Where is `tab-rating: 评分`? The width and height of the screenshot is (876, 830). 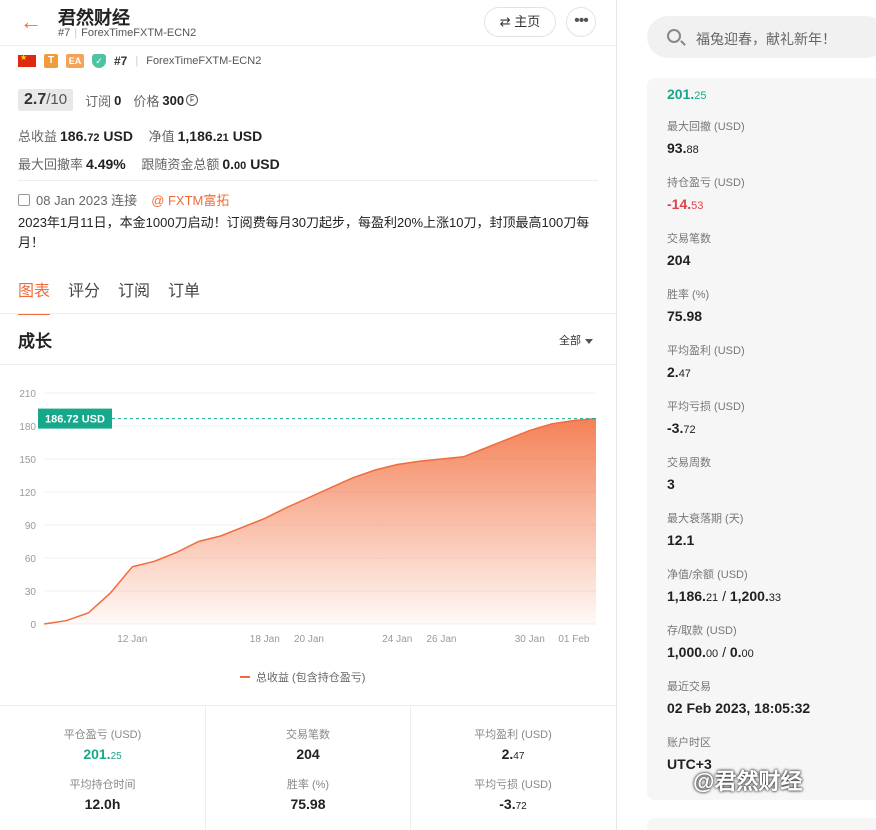 tab-rating: 评分 is located at coordinates (84, 296).